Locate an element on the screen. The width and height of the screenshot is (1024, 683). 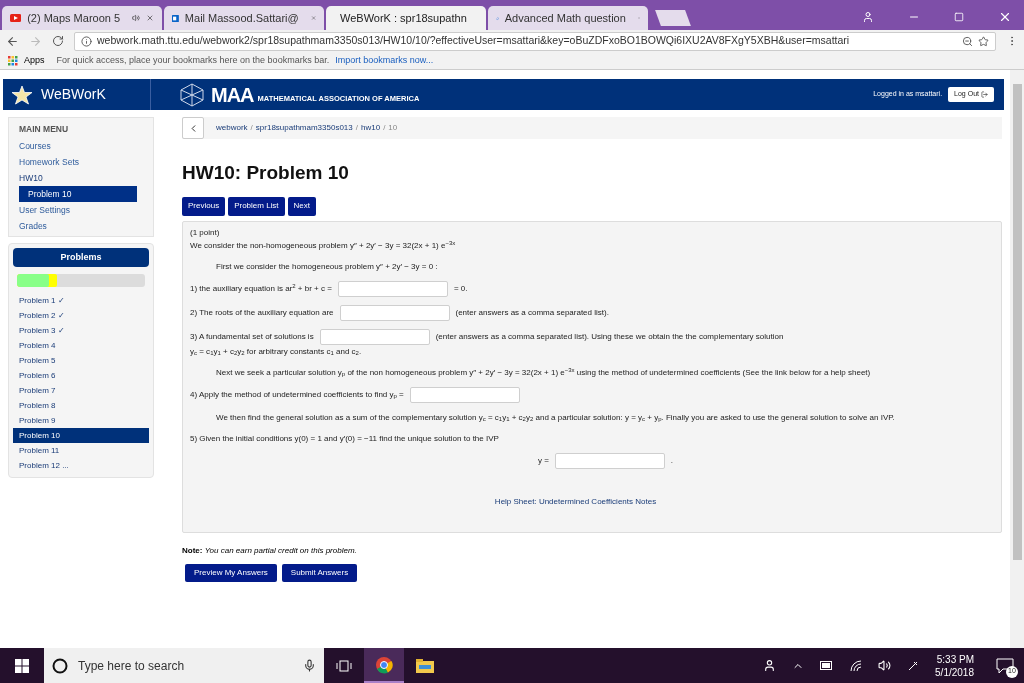
zoom-out-icon is located at coordinates (967, 41).